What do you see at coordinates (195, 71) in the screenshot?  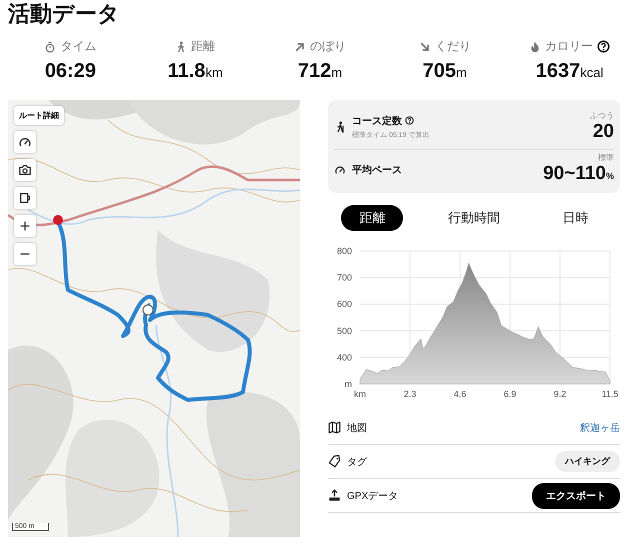 I see `stat-value: 11.8km` at bounding box center [195, 71].